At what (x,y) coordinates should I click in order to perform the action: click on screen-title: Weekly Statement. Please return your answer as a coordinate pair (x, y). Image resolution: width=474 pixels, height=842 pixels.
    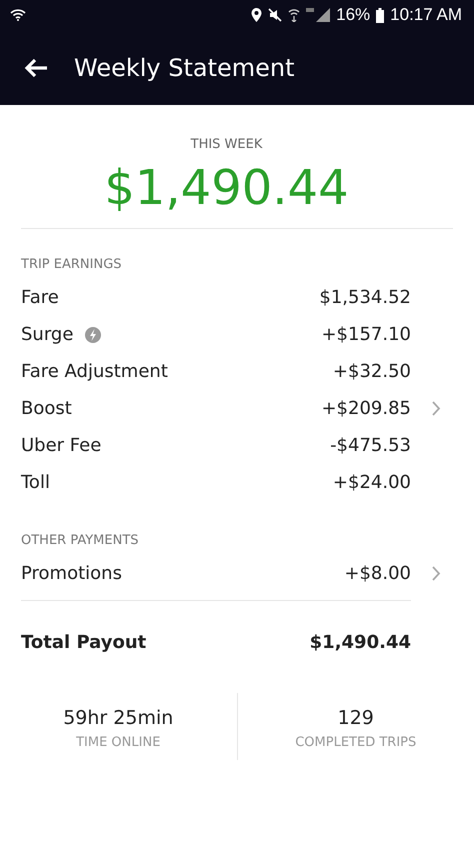
    Looking at the image, I should click on (184, 68).